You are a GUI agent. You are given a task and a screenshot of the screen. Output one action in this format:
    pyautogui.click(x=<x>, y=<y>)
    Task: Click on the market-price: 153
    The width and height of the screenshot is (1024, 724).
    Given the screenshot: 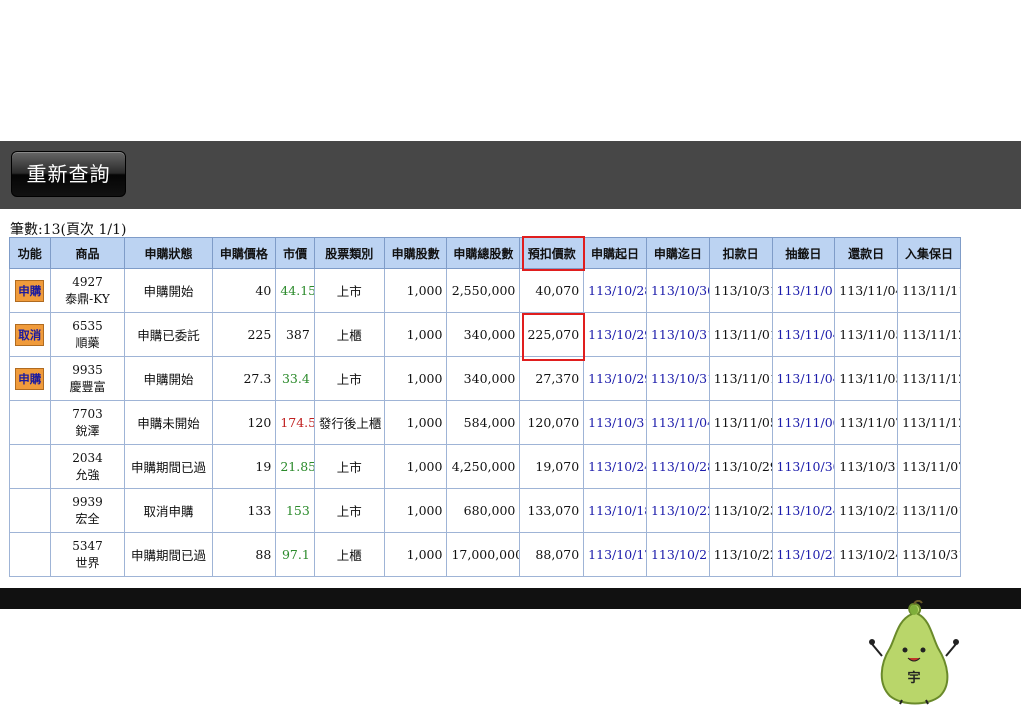 What is the action you would take?
    pyautogui.click(x=297, y=510)
    